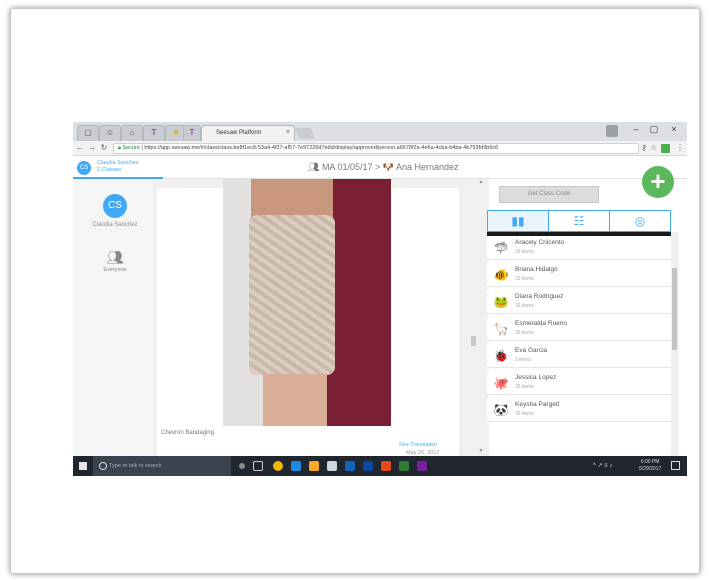 The width and height of the screenshot is (710, 580). I want to click on teacher-avatar-large: CS, so click(115, 206).